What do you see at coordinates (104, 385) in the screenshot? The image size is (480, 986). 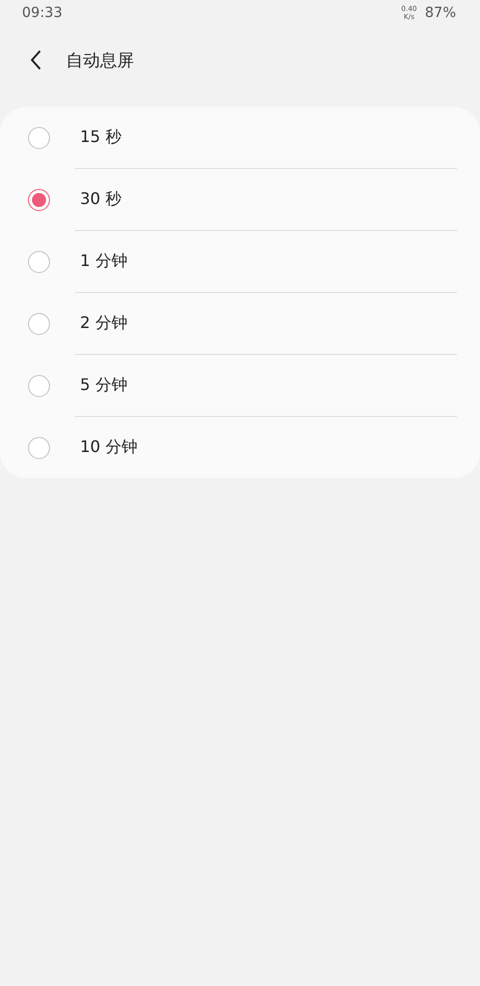 I see `option-label: 5 分钟` at bounding box center [104, 385].